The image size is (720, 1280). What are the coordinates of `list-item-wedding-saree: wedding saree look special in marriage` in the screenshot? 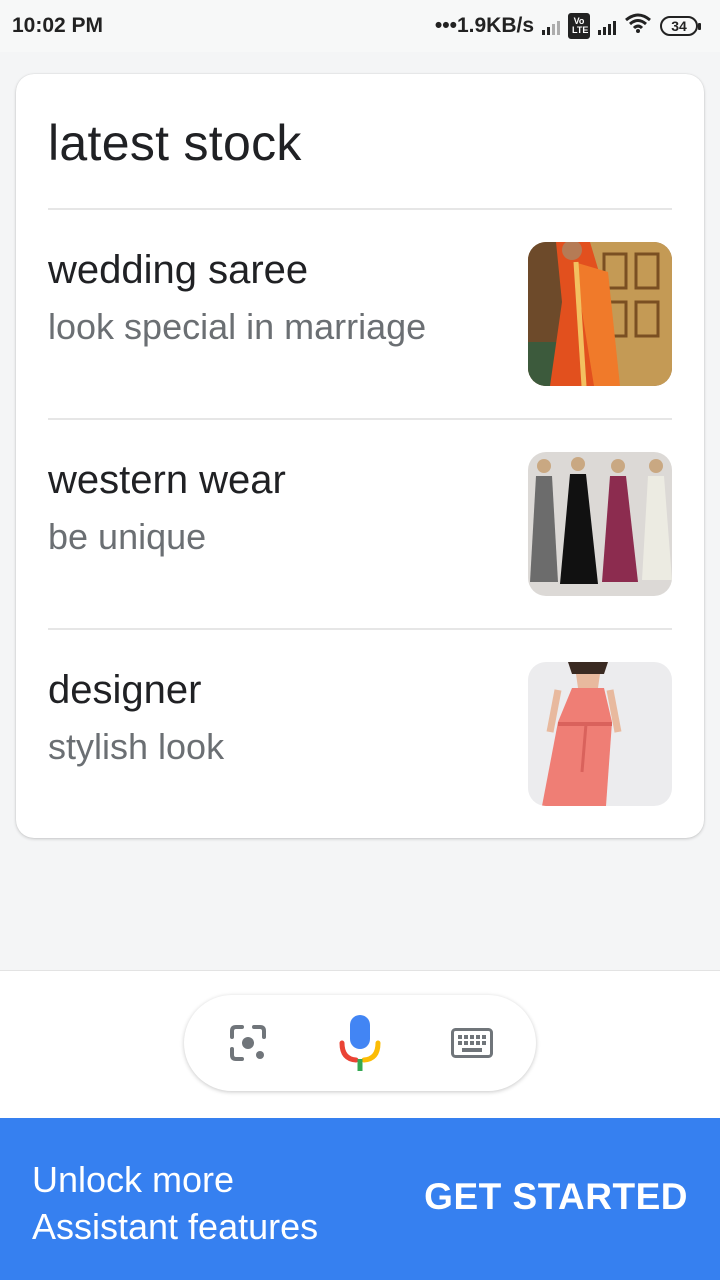 It's located at (360, 314).